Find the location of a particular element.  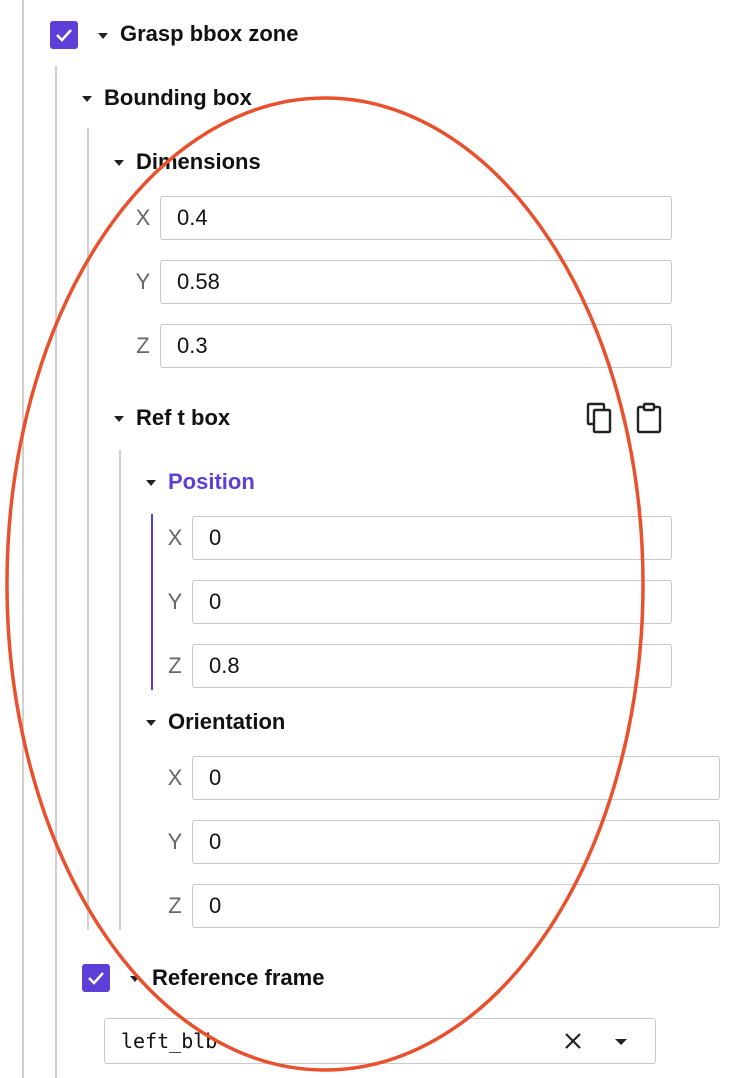

position-y-input: 0 is located at coordinates (432, 602).